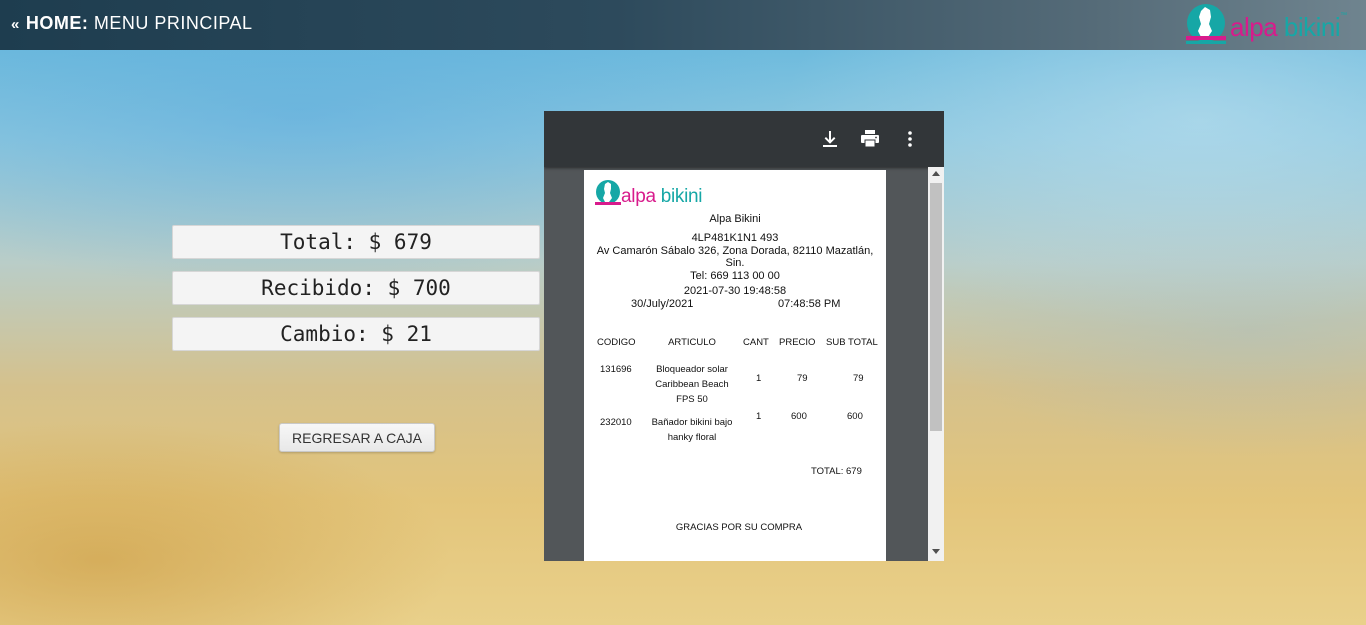 This screenshot has width=1366, height=625. Describe the element at coordinates (356, 288) in the screenshot. I see `recibido-display: Recibido: $ 700` at that location.